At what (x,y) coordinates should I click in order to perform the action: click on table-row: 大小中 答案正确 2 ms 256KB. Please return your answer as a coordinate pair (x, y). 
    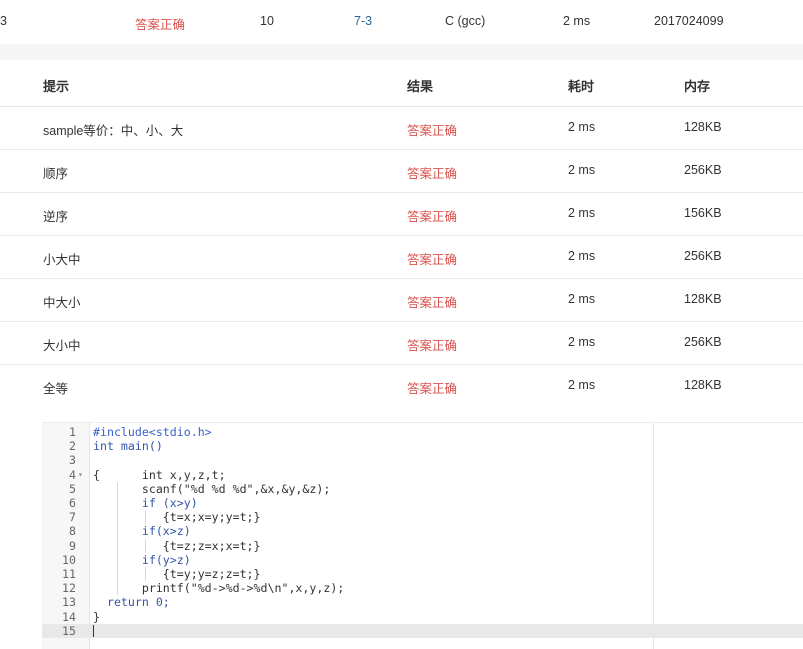
    Looking at the image, I should click on (401, 343).